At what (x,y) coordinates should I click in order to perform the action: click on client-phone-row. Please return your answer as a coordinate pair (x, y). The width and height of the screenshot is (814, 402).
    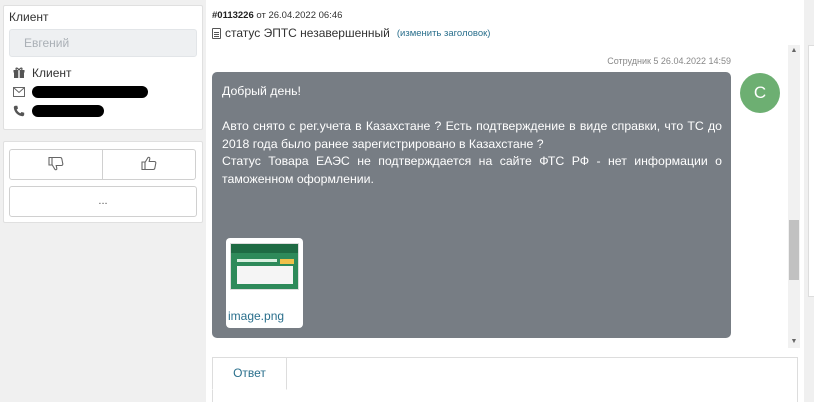
    Looking at the image, I should click on (58, 111).